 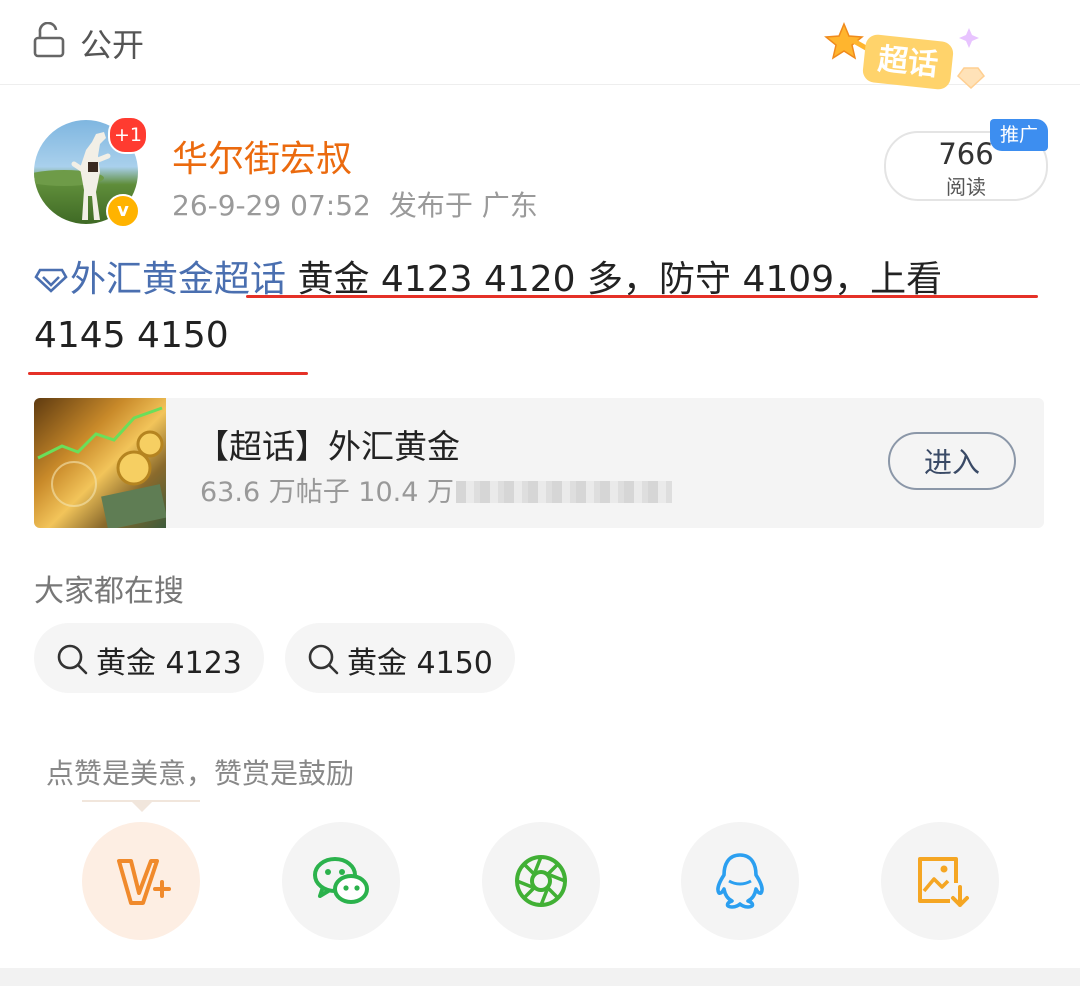 I want to click on svg-text: 超话, so click(x=907, y=62).